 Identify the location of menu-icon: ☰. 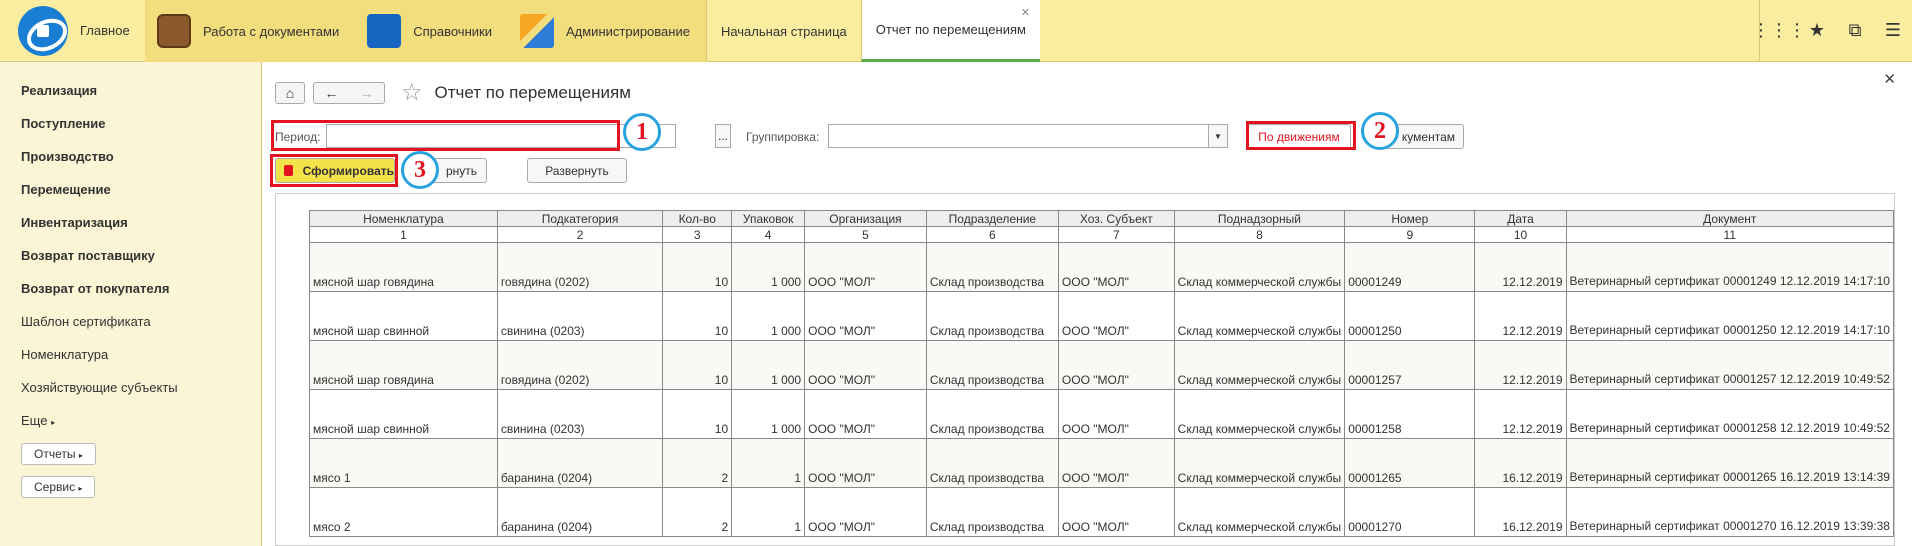
(1893, 31).